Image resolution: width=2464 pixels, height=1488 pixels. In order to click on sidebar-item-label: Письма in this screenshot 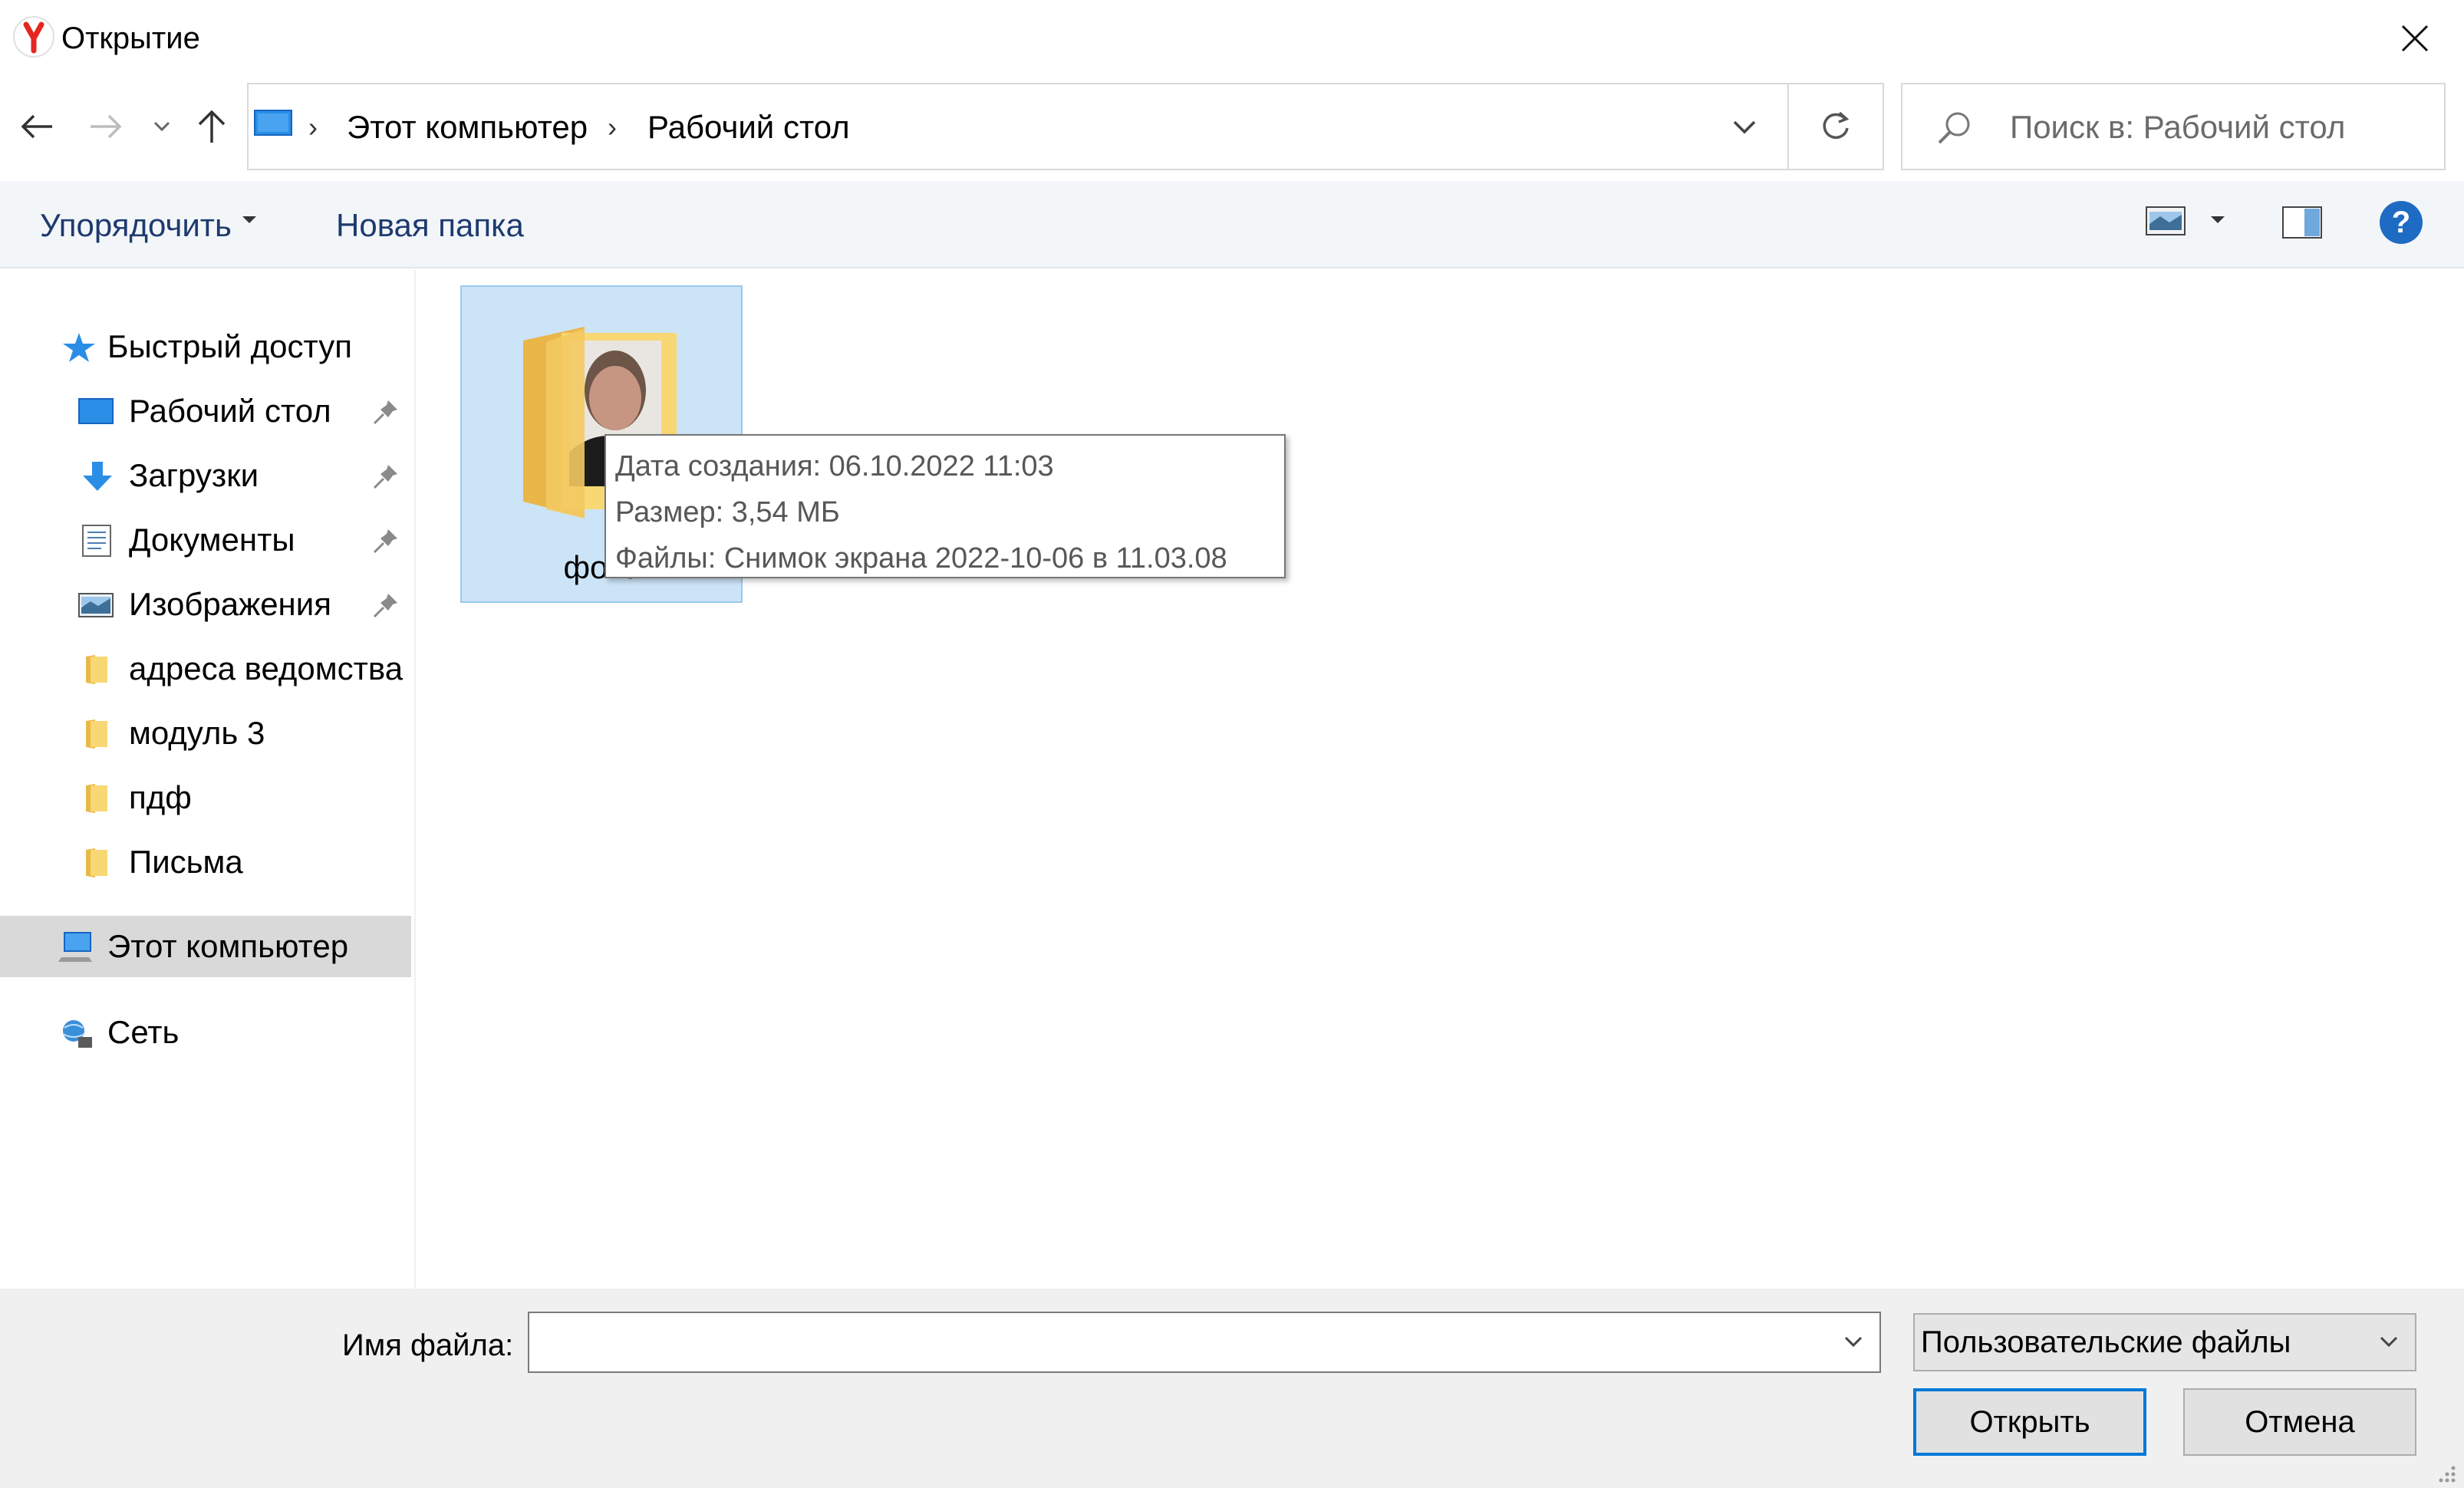, I will do `click(186, 862)`.